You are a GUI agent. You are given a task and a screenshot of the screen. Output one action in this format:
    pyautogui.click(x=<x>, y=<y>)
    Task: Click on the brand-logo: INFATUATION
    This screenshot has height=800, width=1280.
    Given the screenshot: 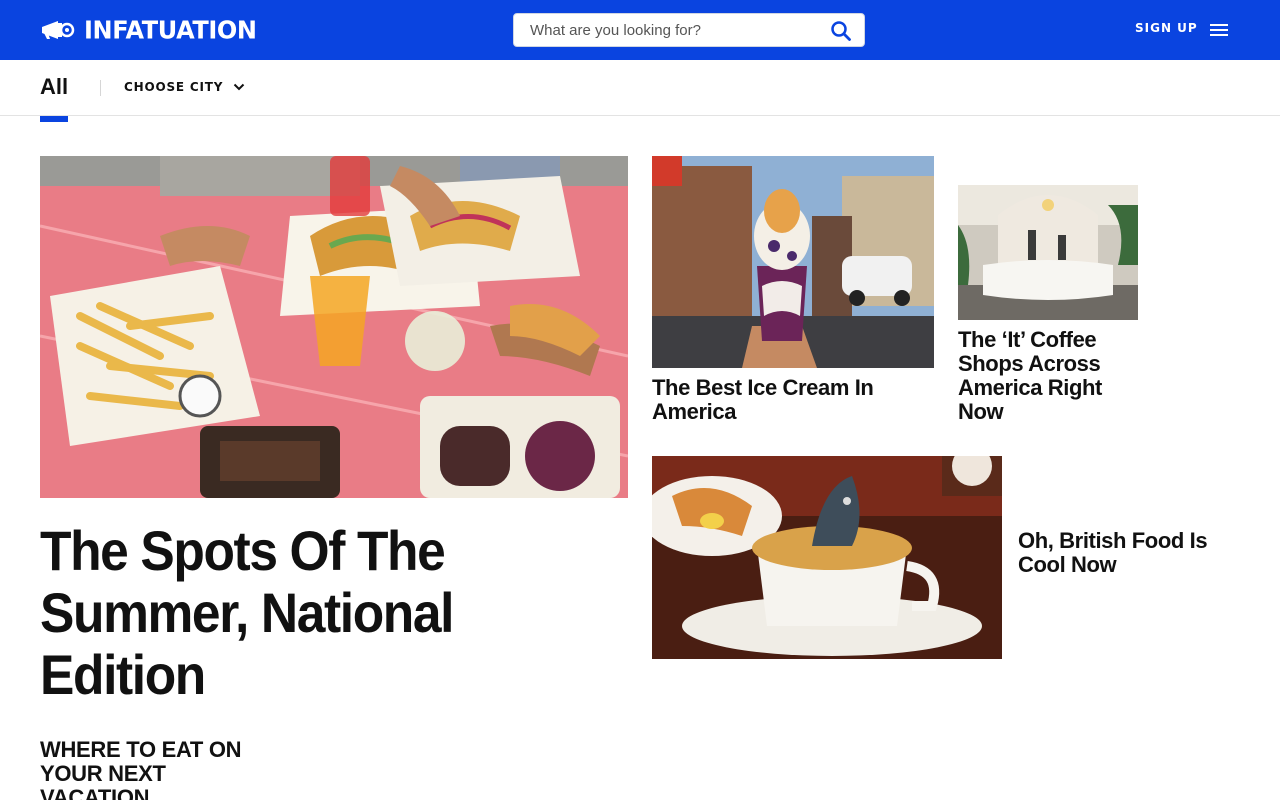 What is the action you would take?
    pyautogui.click(x=148, y=30)
    